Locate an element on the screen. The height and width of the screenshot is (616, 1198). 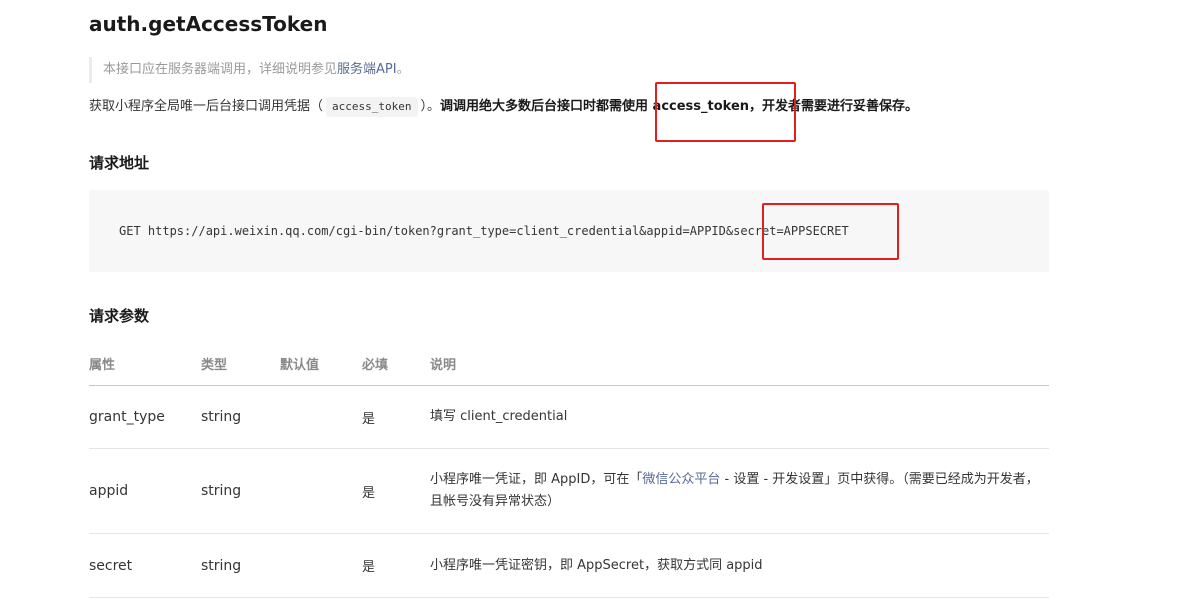
access-token-code: access_token is located at coordinates (372, 107).